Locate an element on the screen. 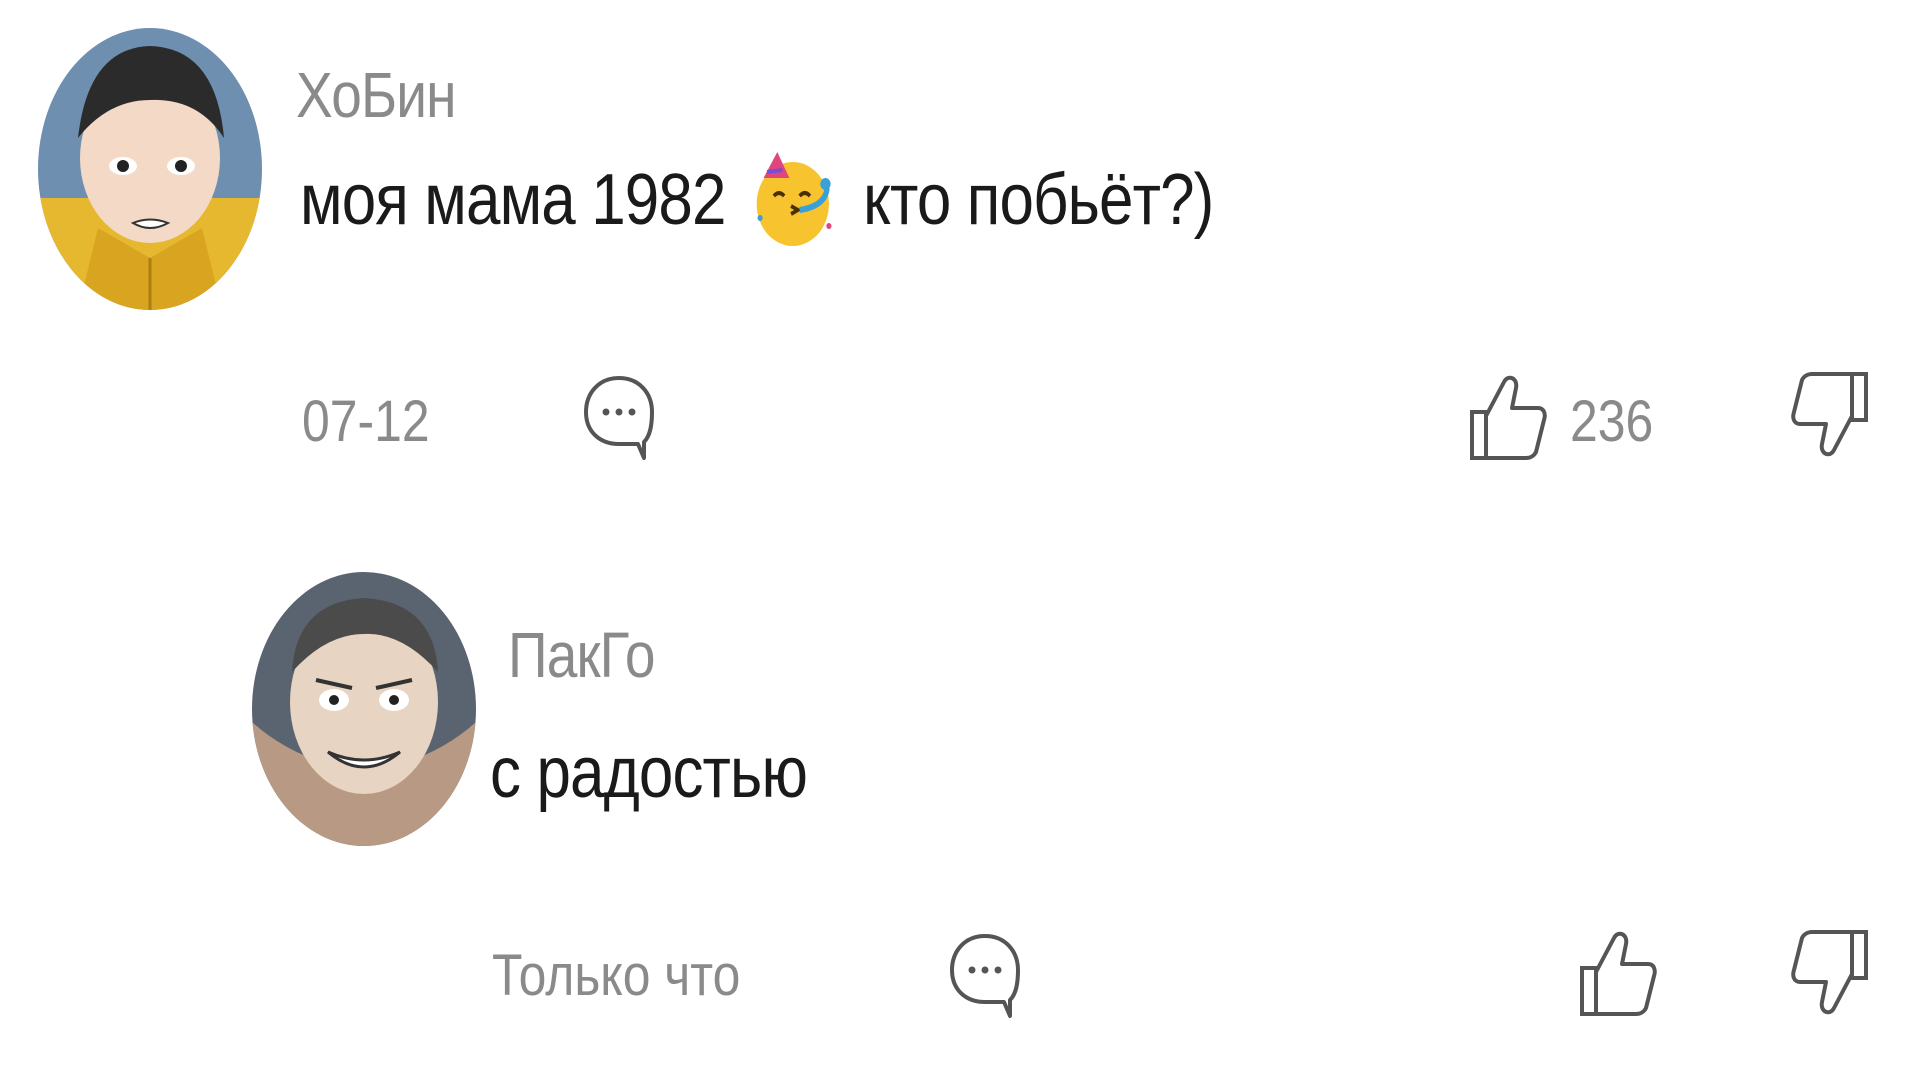 The width and height of the screenshot is (1920, 1080). comment-text: с радостью is located at coordinates (649, 773).